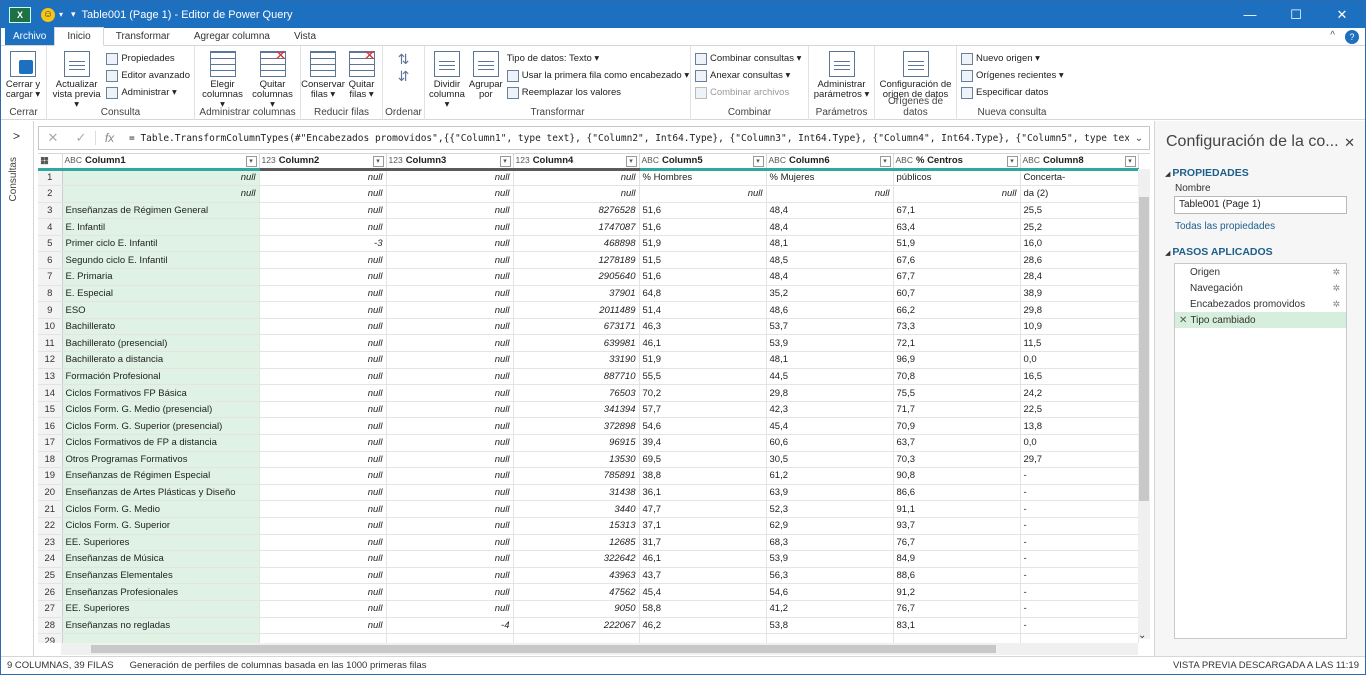  What do you see at coordinates (576, 609) in the screenshot?
I see `table-cell: 9050` at bounding box center [576, 609].